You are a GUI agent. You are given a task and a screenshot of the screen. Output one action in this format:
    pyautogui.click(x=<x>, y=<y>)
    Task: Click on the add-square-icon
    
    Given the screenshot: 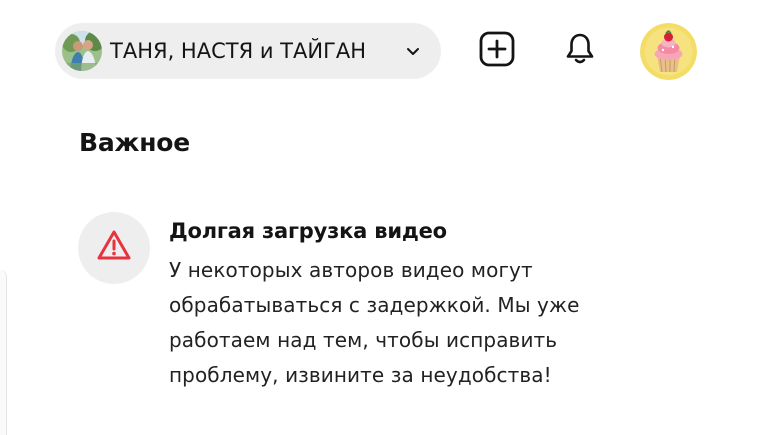 What is the action you would take?
    pyautogui.click(x=497, y=51)
    